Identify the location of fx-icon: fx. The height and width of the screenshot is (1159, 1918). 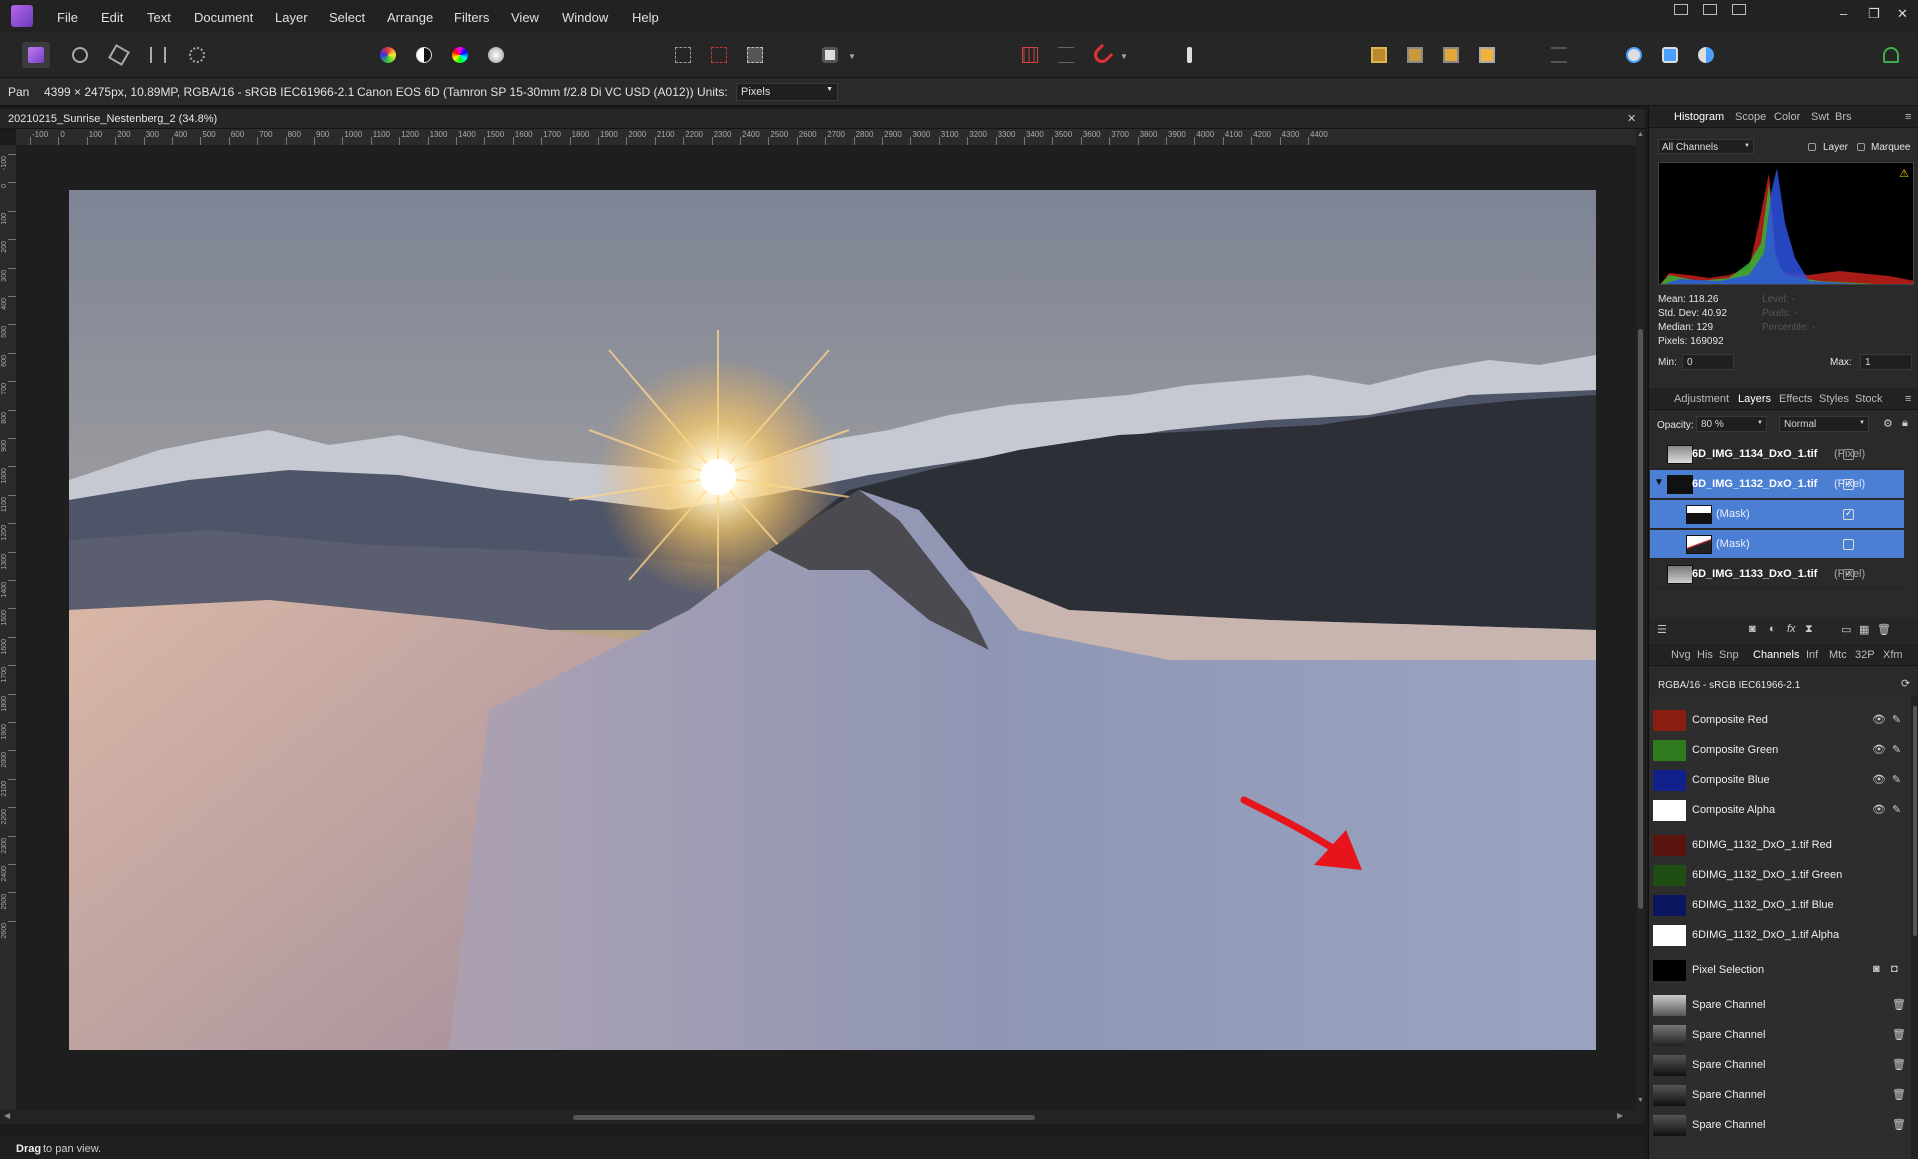
(1791, 629).